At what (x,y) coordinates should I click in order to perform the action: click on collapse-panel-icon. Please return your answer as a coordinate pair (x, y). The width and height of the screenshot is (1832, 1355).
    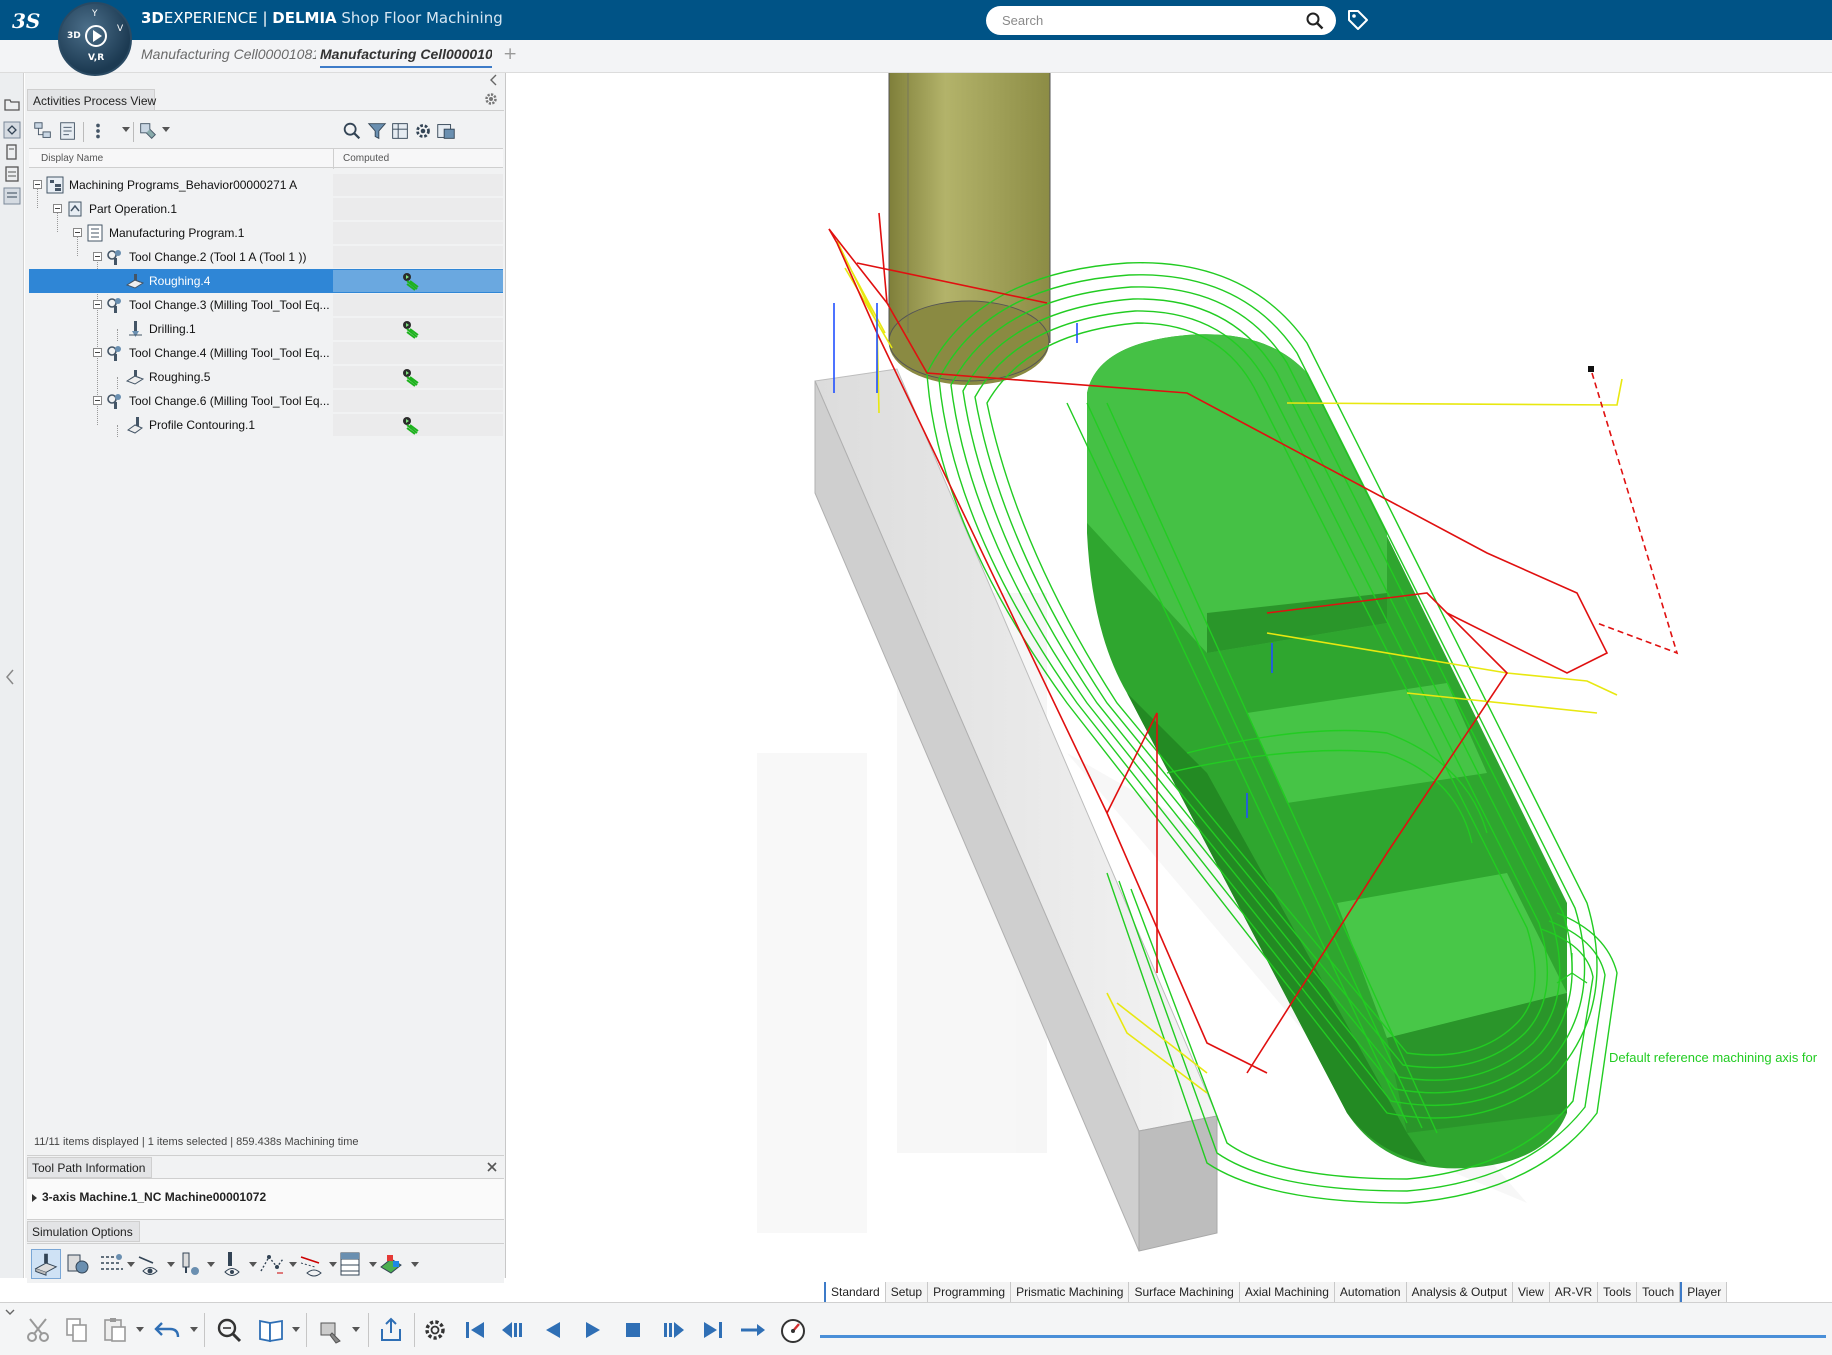
    Looking at the image, I should click on (494, 80).